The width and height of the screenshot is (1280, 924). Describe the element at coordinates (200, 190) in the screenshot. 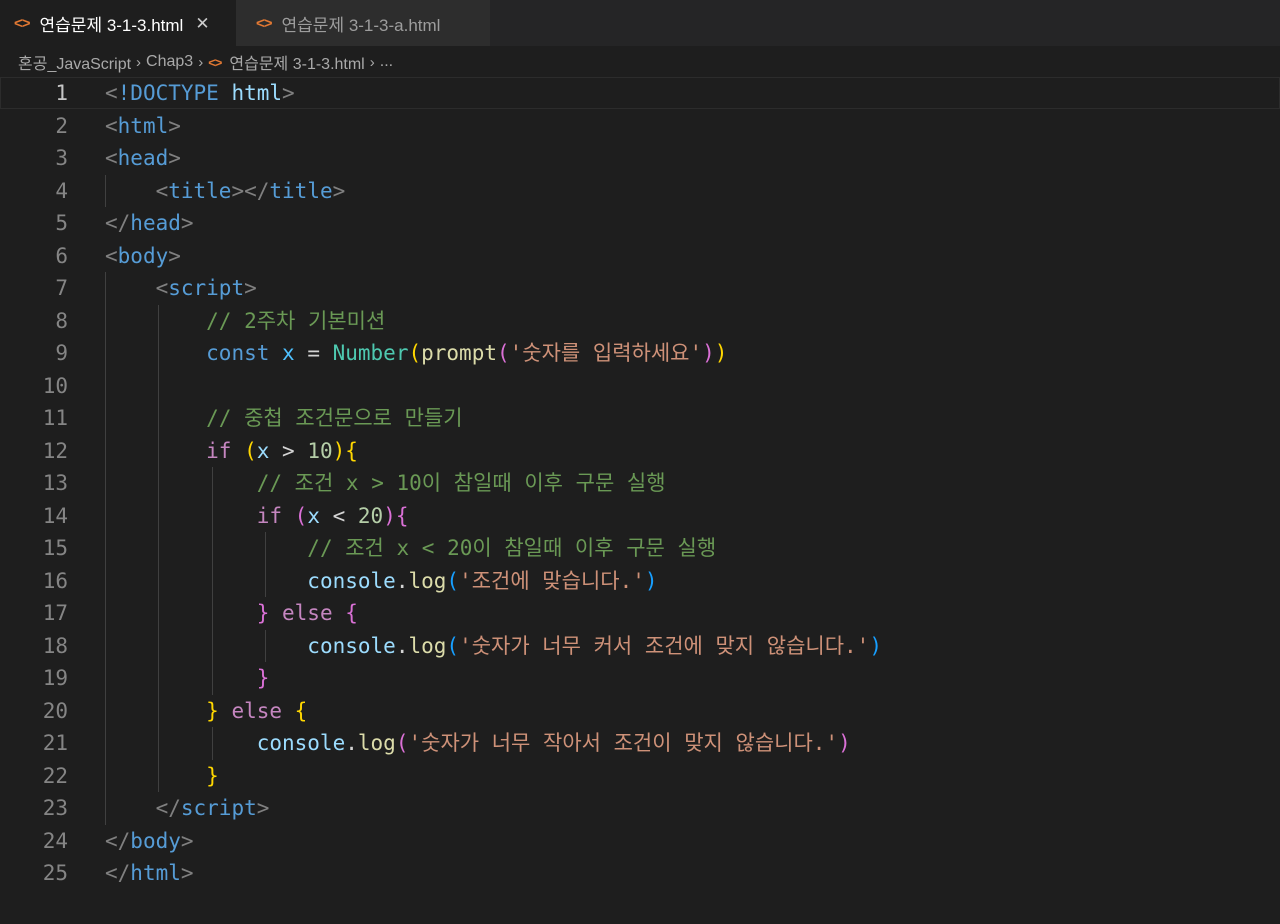

I see `code-token: title` at that location.